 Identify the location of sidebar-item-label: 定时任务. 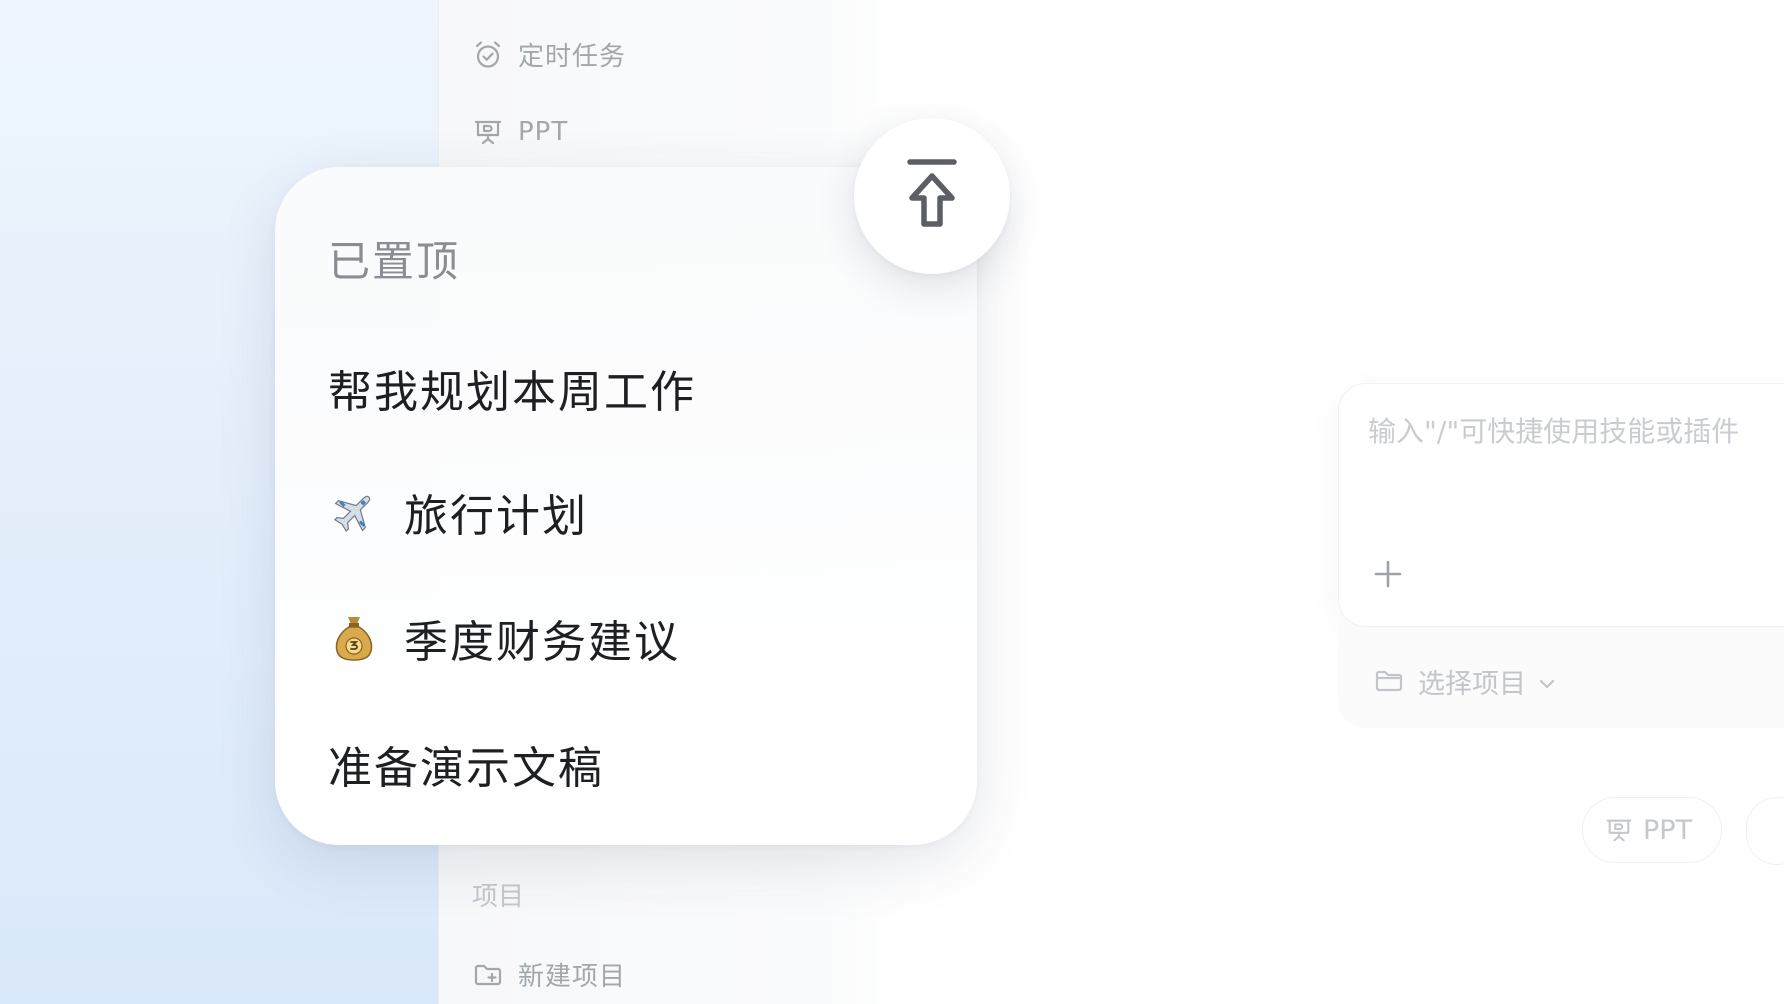
(572, 57).